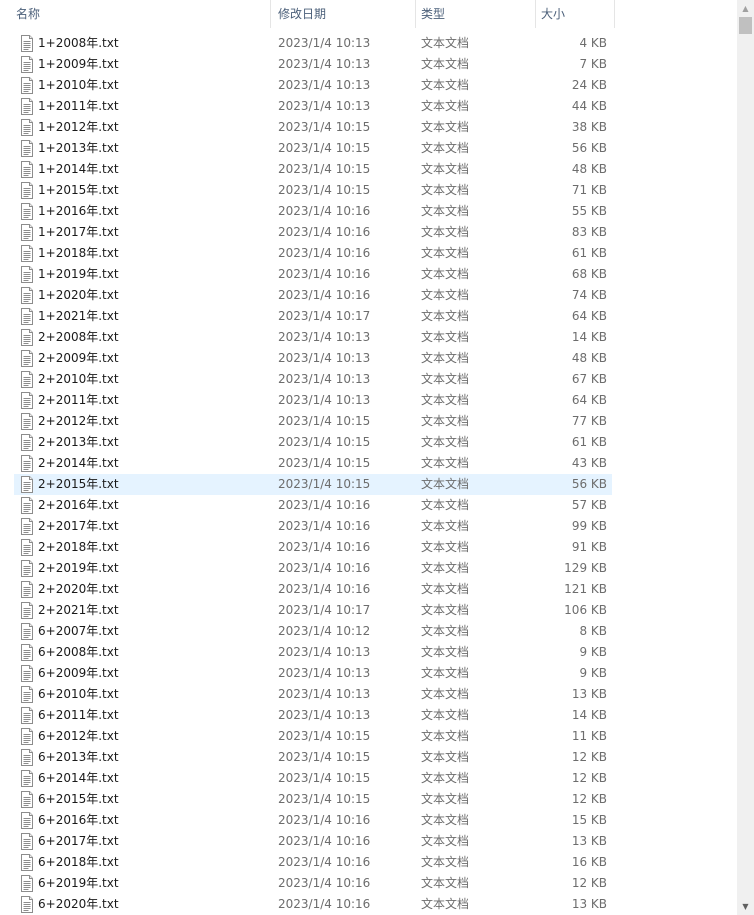 This screenshot has width=754, height=915. Describe the element at coordinates (78, 421) in the screenshot. I see `file-name: 2+2012年.txt` at that location.